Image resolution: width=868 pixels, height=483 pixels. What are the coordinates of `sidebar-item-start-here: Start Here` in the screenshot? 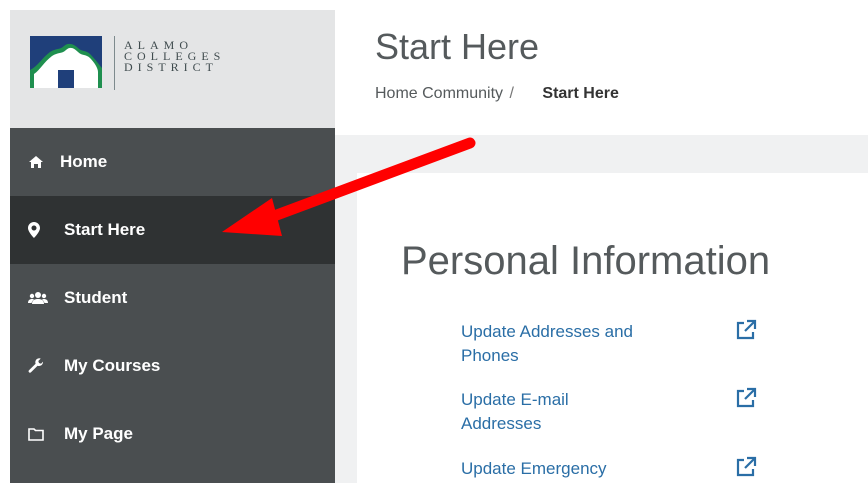 It's located at (172, 230).